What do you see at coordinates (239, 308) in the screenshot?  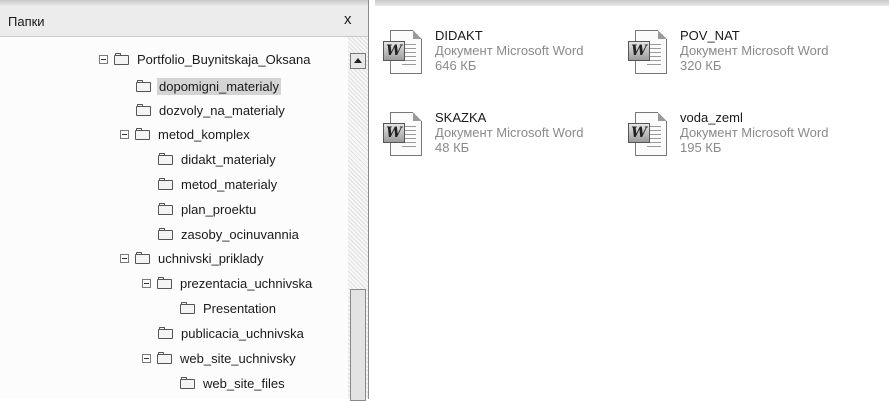 I see `tree-item-label: Presentation` at bounding box center [239, 308].